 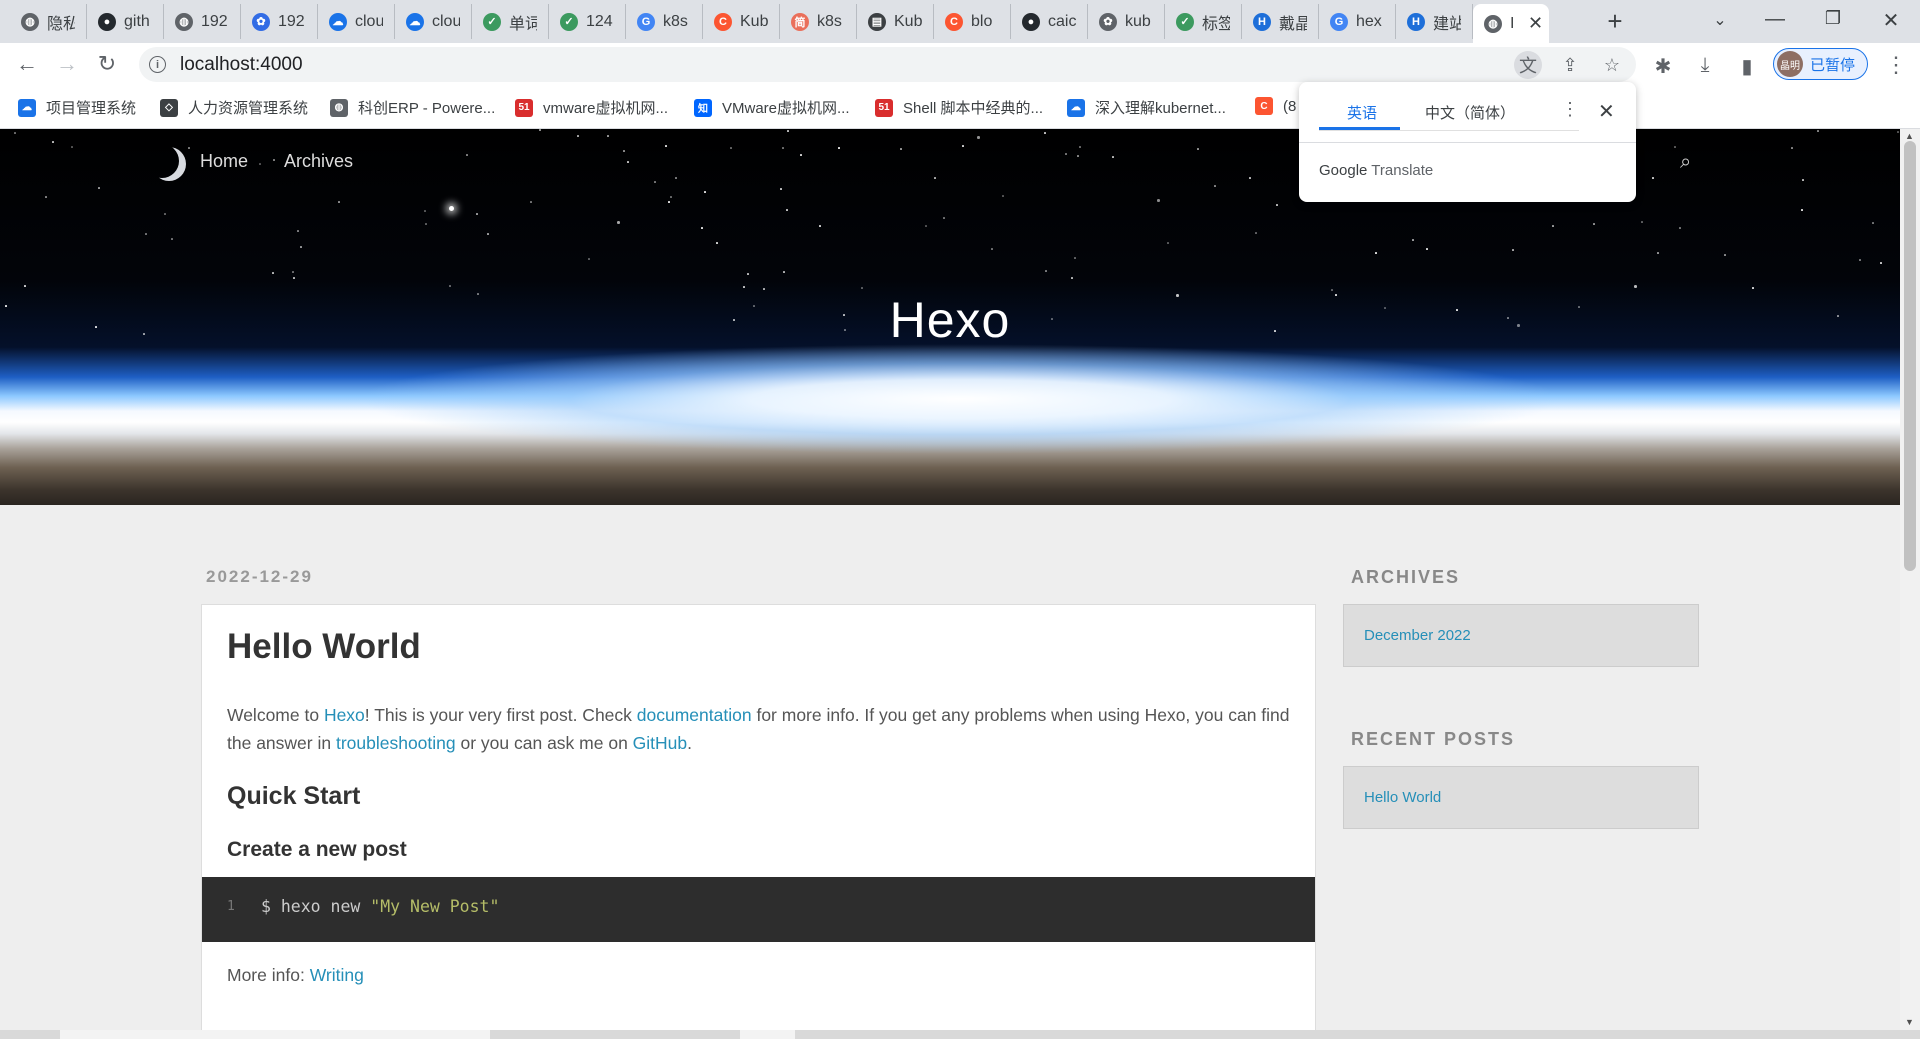 I want to click on main-nav: Home Archives, so click(x=294, y=161).